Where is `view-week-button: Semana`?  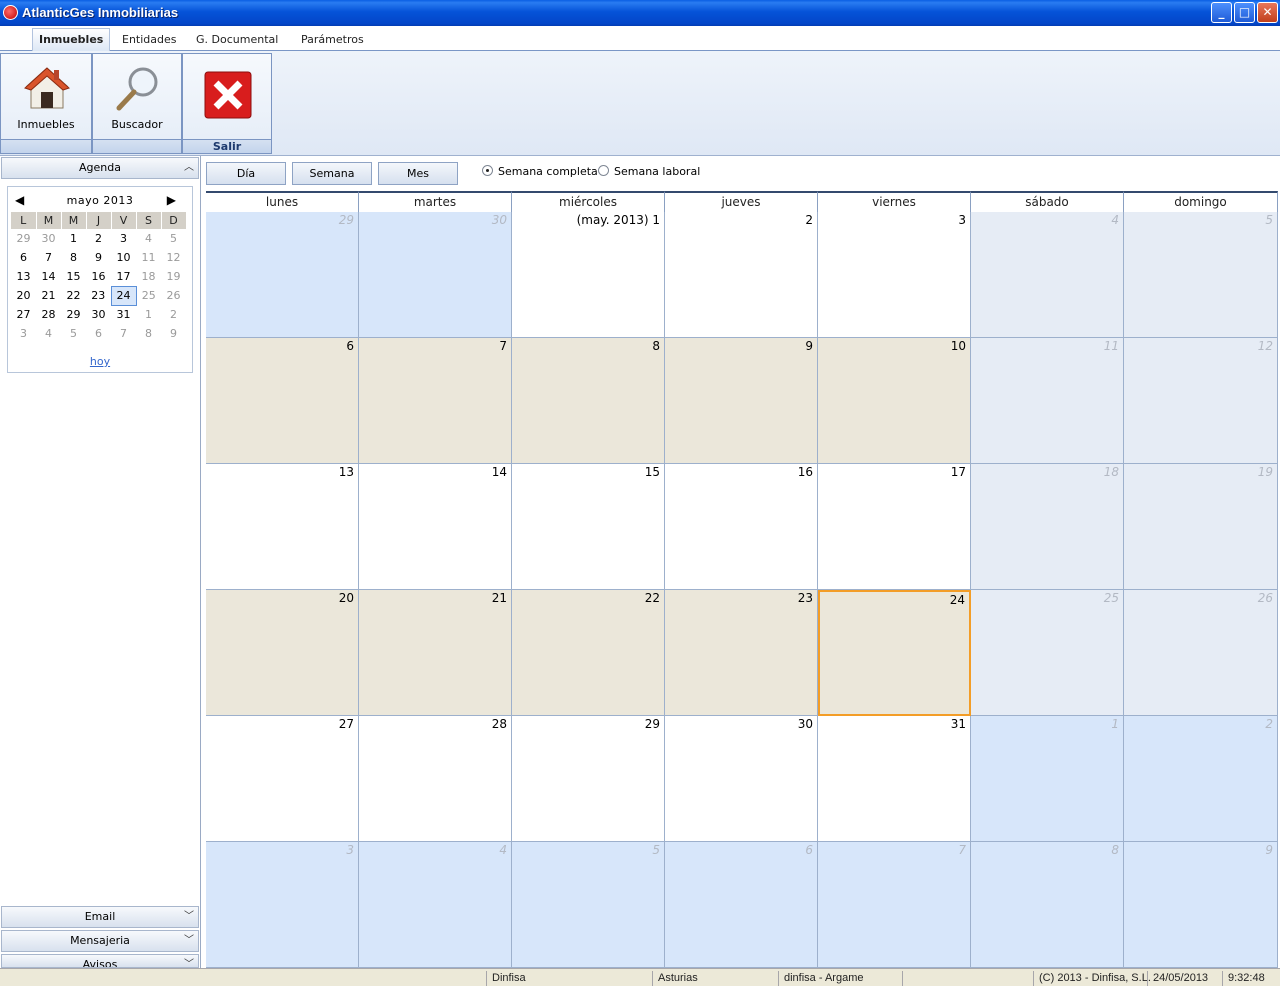 view-week-button: Semana is located at coordinates (332, 173).